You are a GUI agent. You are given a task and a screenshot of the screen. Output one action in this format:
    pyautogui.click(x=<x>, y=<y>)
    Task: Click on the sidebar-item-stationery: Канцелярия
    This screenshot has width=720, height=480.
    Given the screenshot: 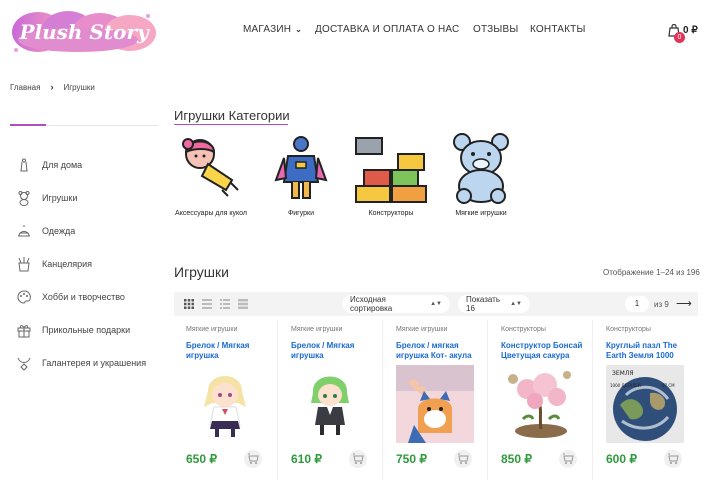 What is the action you would take?
    pyautogui.click(x=81, y=263)
    